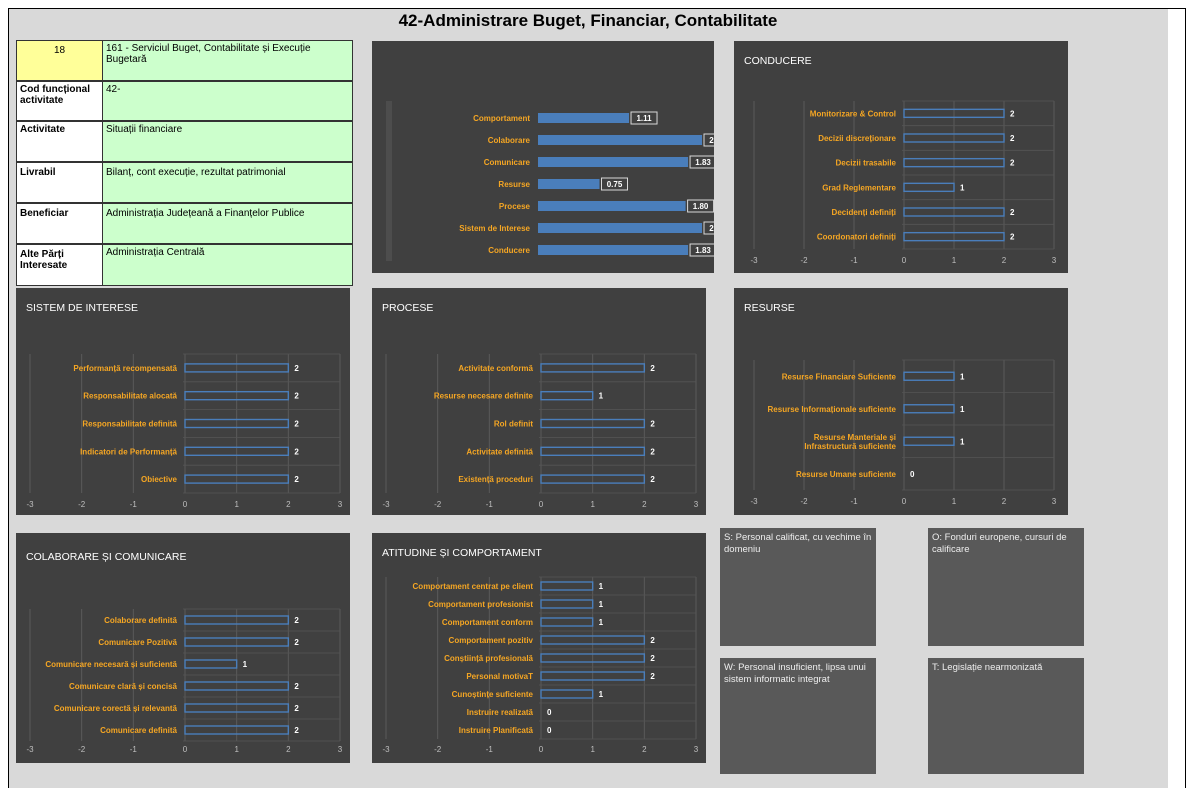  I want to click on tick-label: -1, so click(854, 501).